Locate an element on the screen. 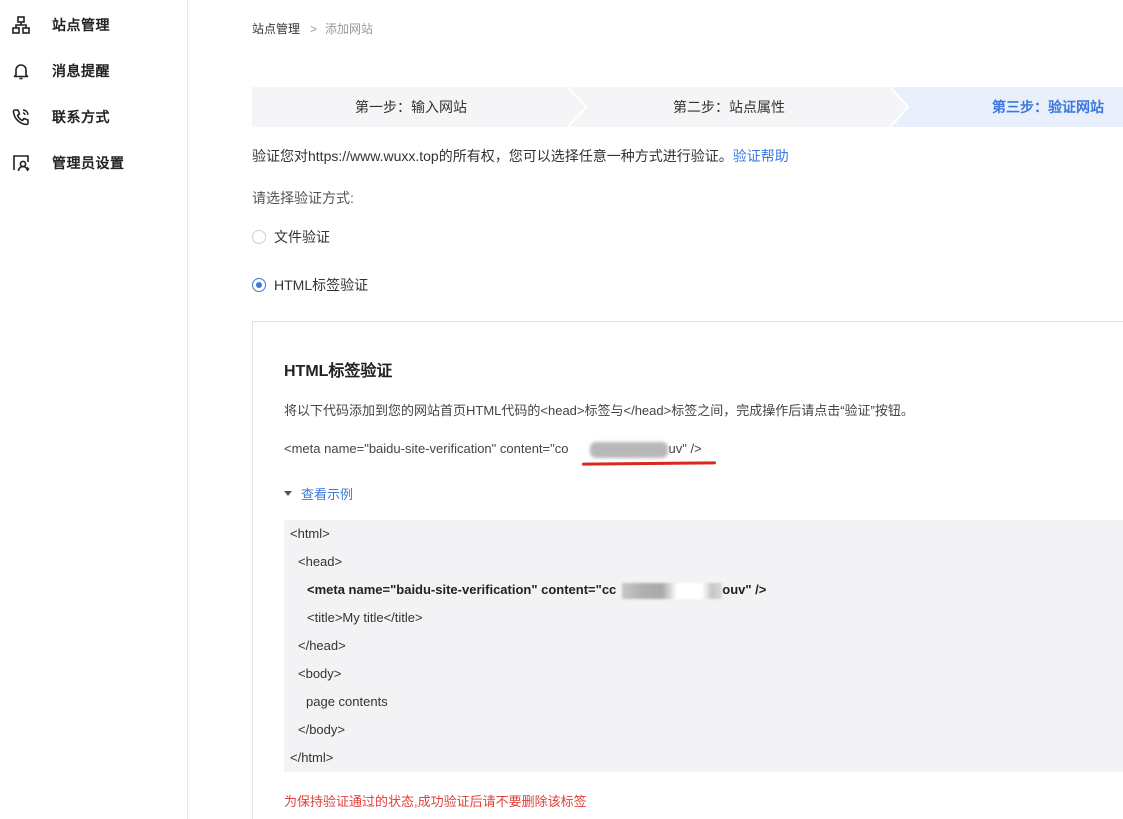 This screenshot has height=819, width=1123. admin-icon is located at coordinates (21, 163).